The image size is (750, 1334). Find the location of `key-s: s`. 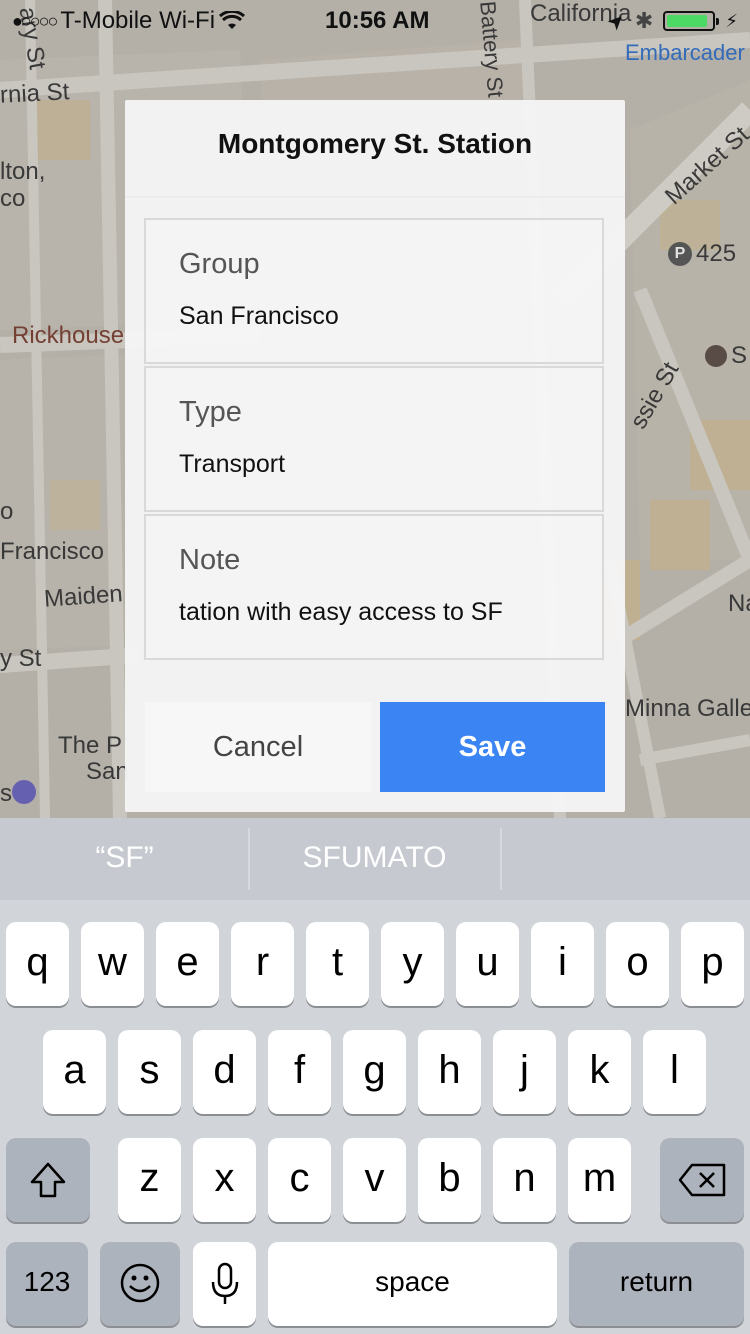

key-s: s is located at coordinates (149, 1072).